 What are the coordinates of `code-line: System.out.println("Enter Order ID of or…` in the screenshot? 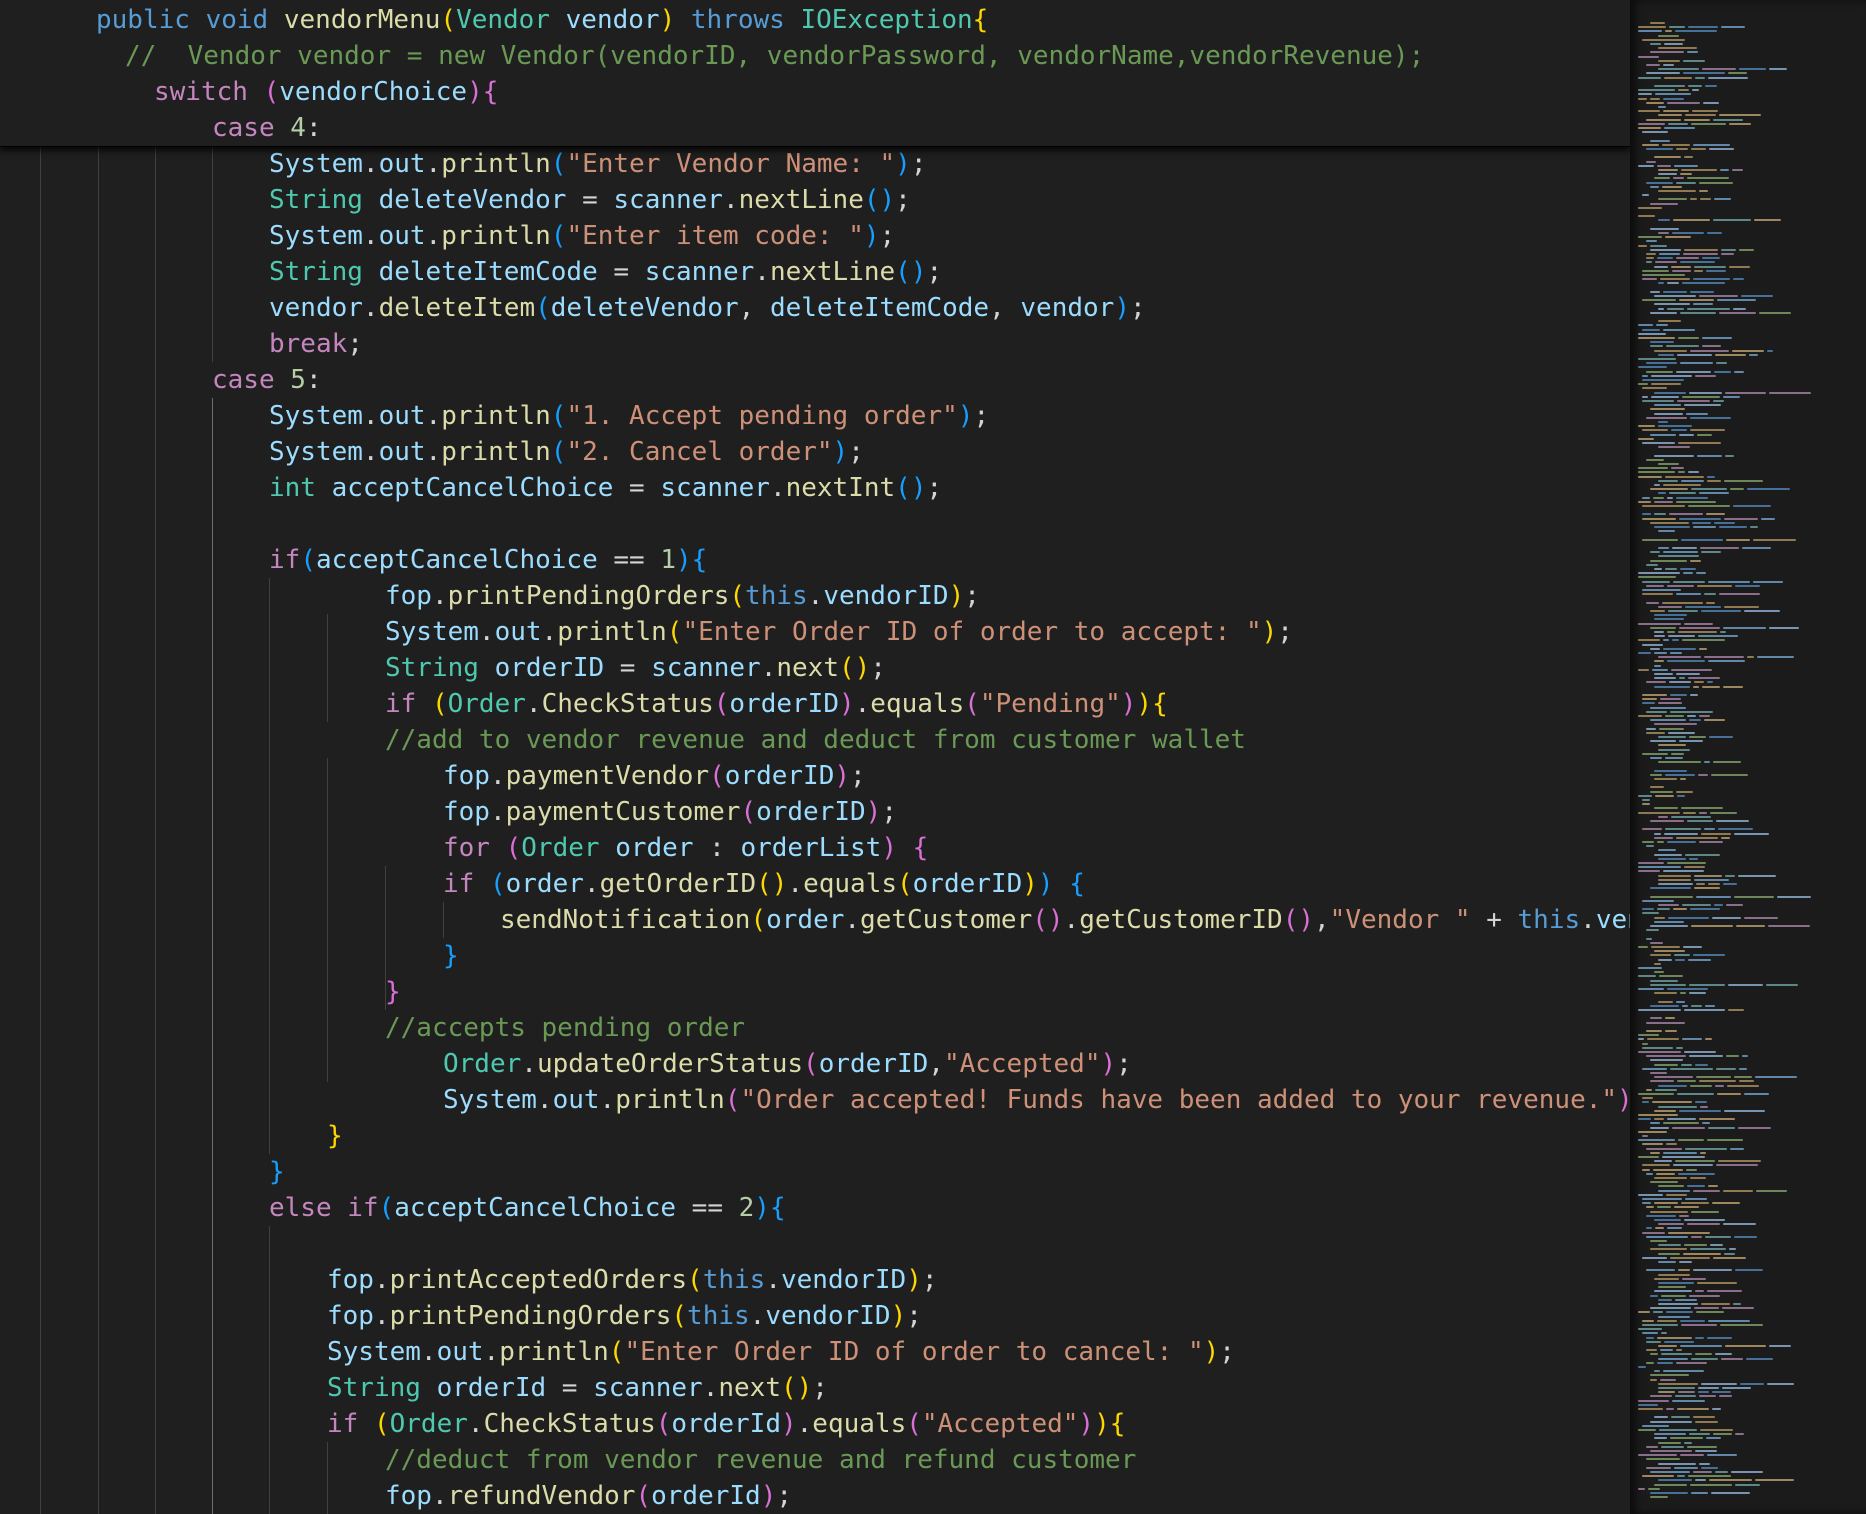 It's located at (781, 1352).